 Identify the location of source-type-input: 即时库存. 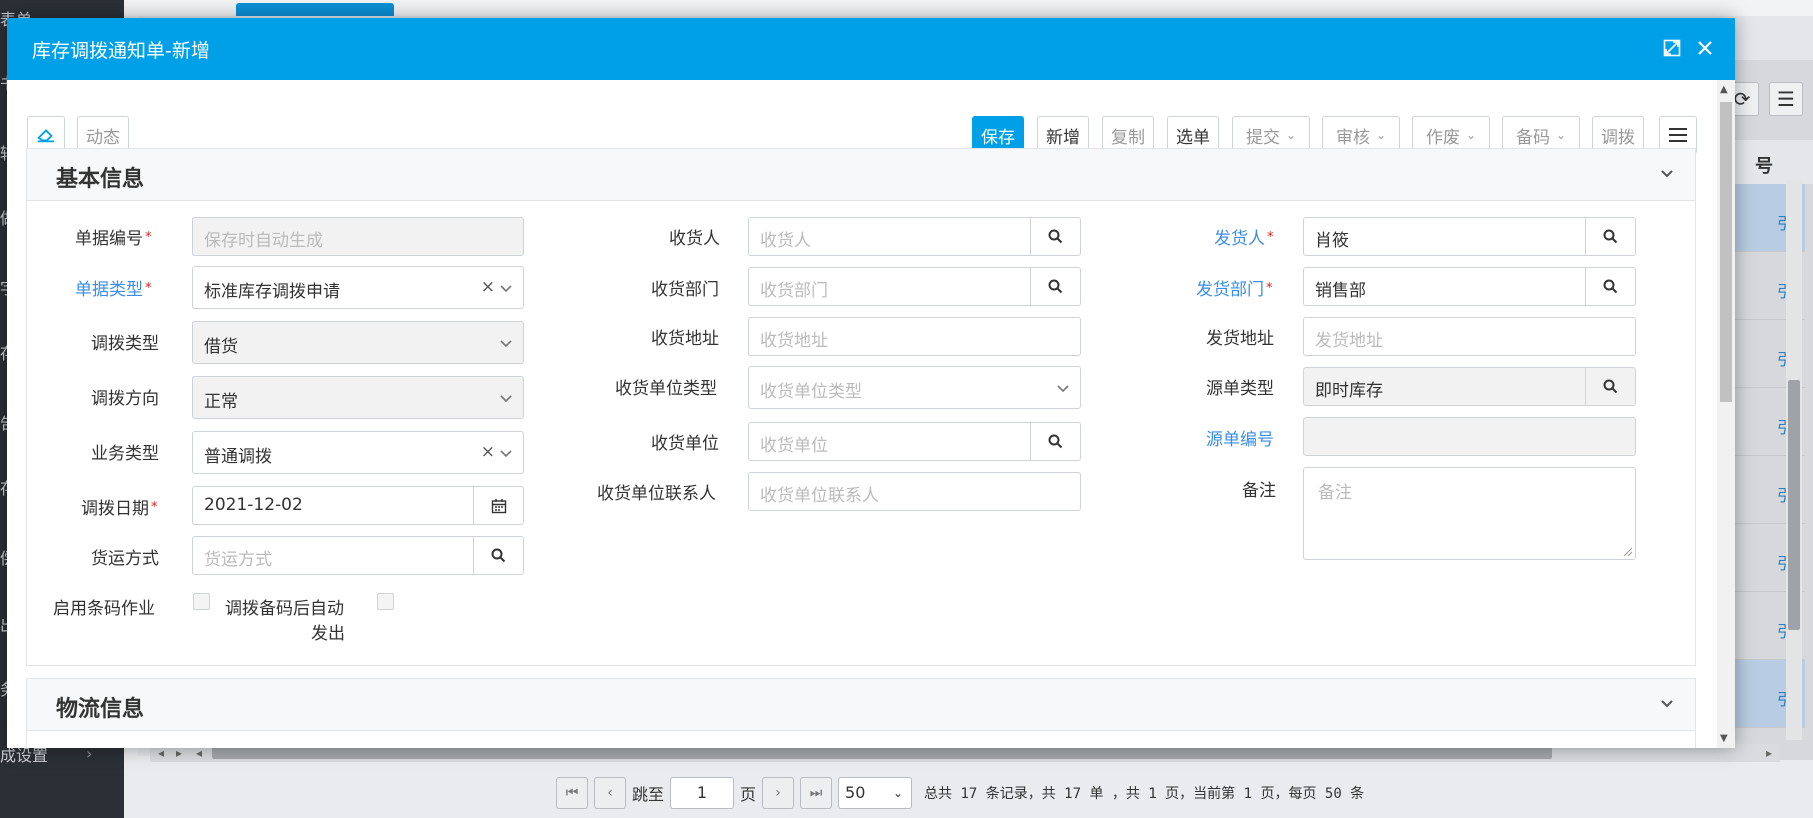
(1469, 386).